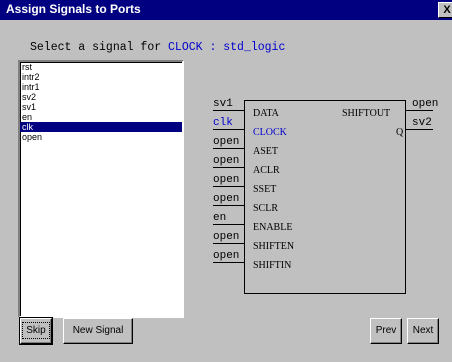 The width and height of the screenshot is (452, 362). I want to click on skip-button-label: Skip, so click(36, 330).